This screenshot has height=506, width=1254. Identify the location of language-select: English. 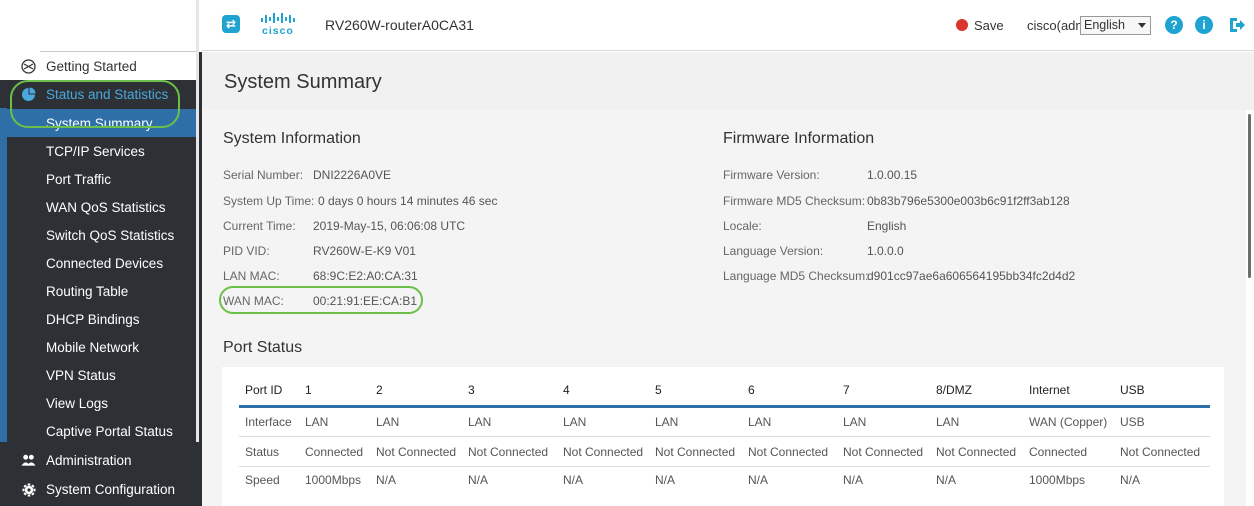
(1115, 25).